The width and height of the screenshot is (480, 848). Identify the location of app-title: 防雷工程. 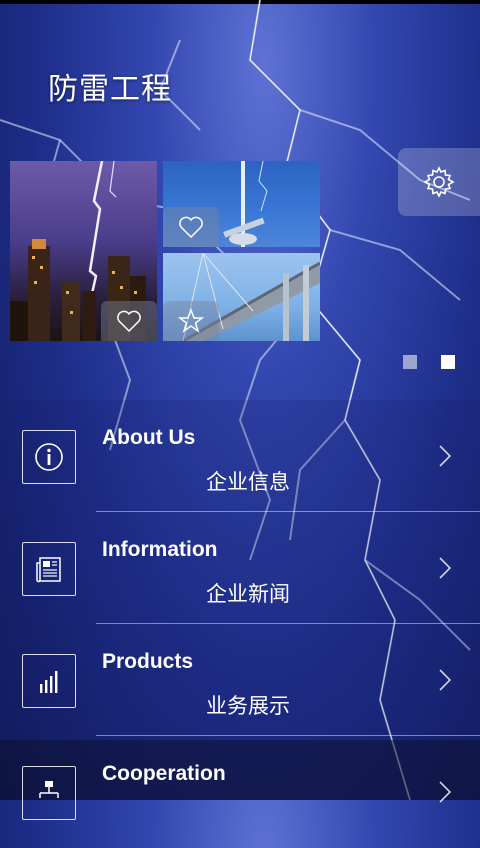
(110, 89).